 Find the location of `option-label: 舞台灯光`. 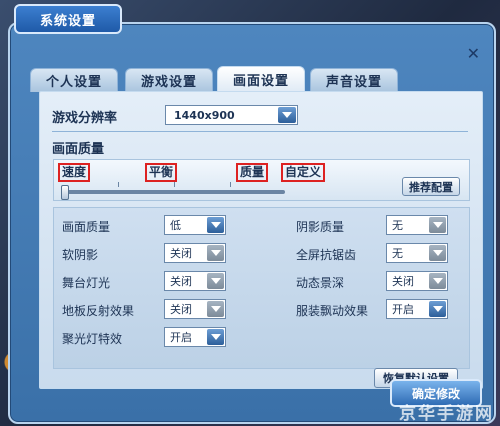

option-label: 舞台灯光 is located at coordinates (86, 283).